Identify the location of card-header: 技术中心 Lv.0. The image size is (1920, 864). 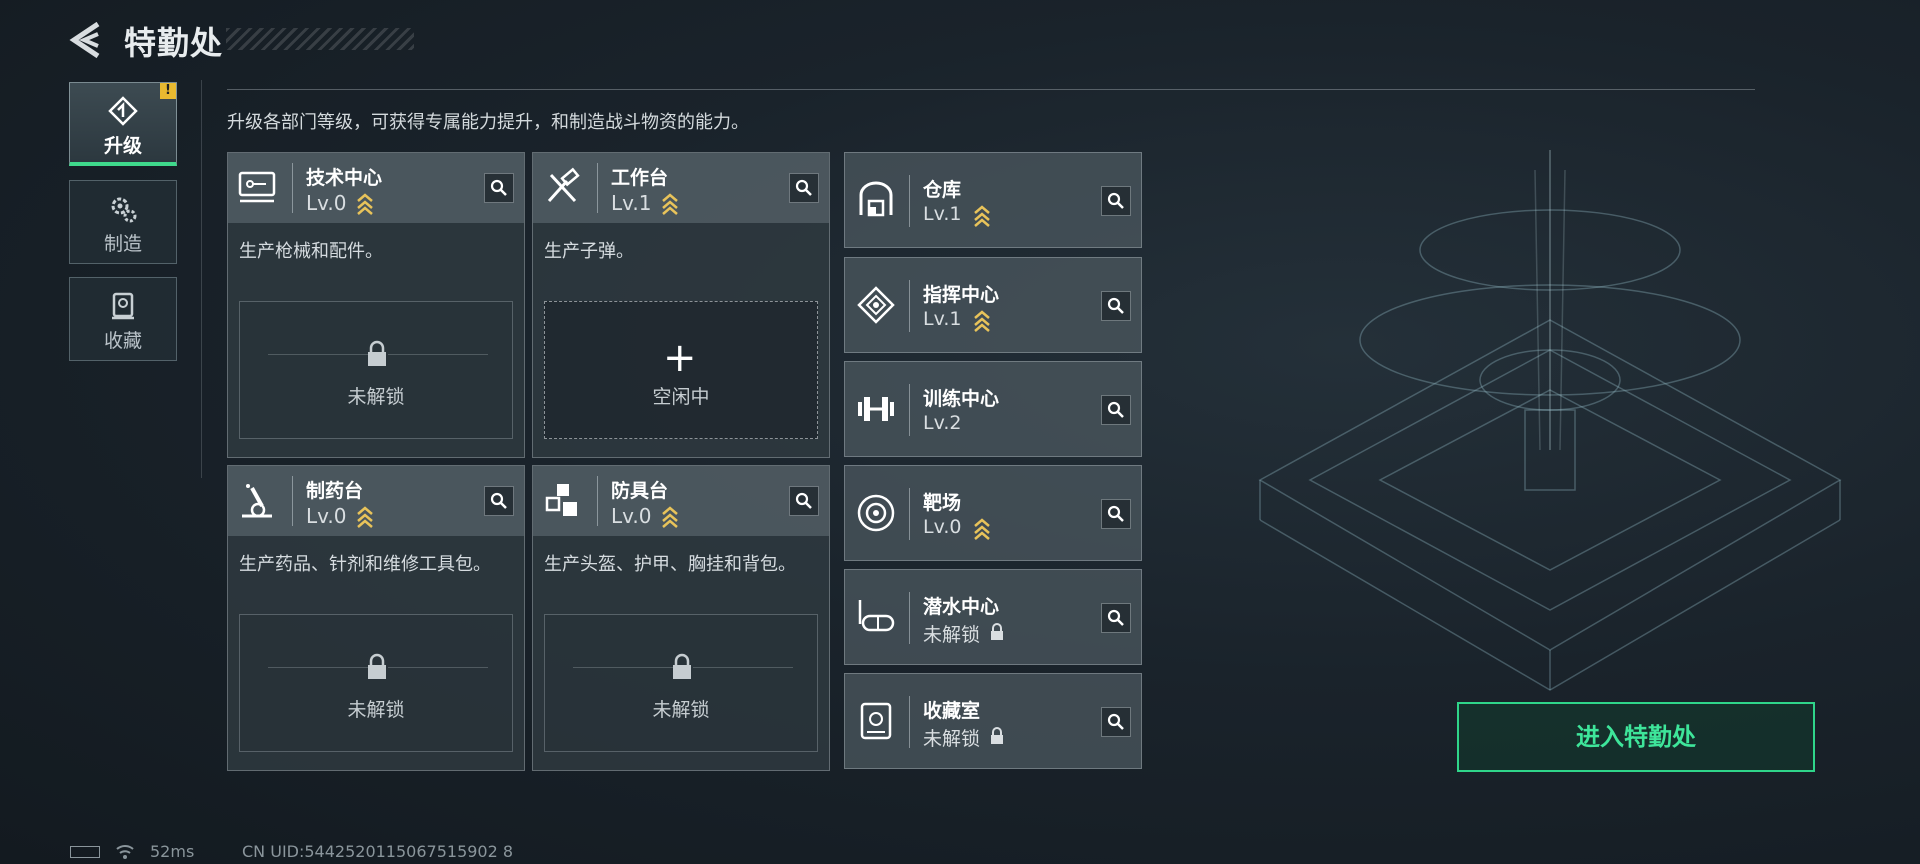
(376, 188).